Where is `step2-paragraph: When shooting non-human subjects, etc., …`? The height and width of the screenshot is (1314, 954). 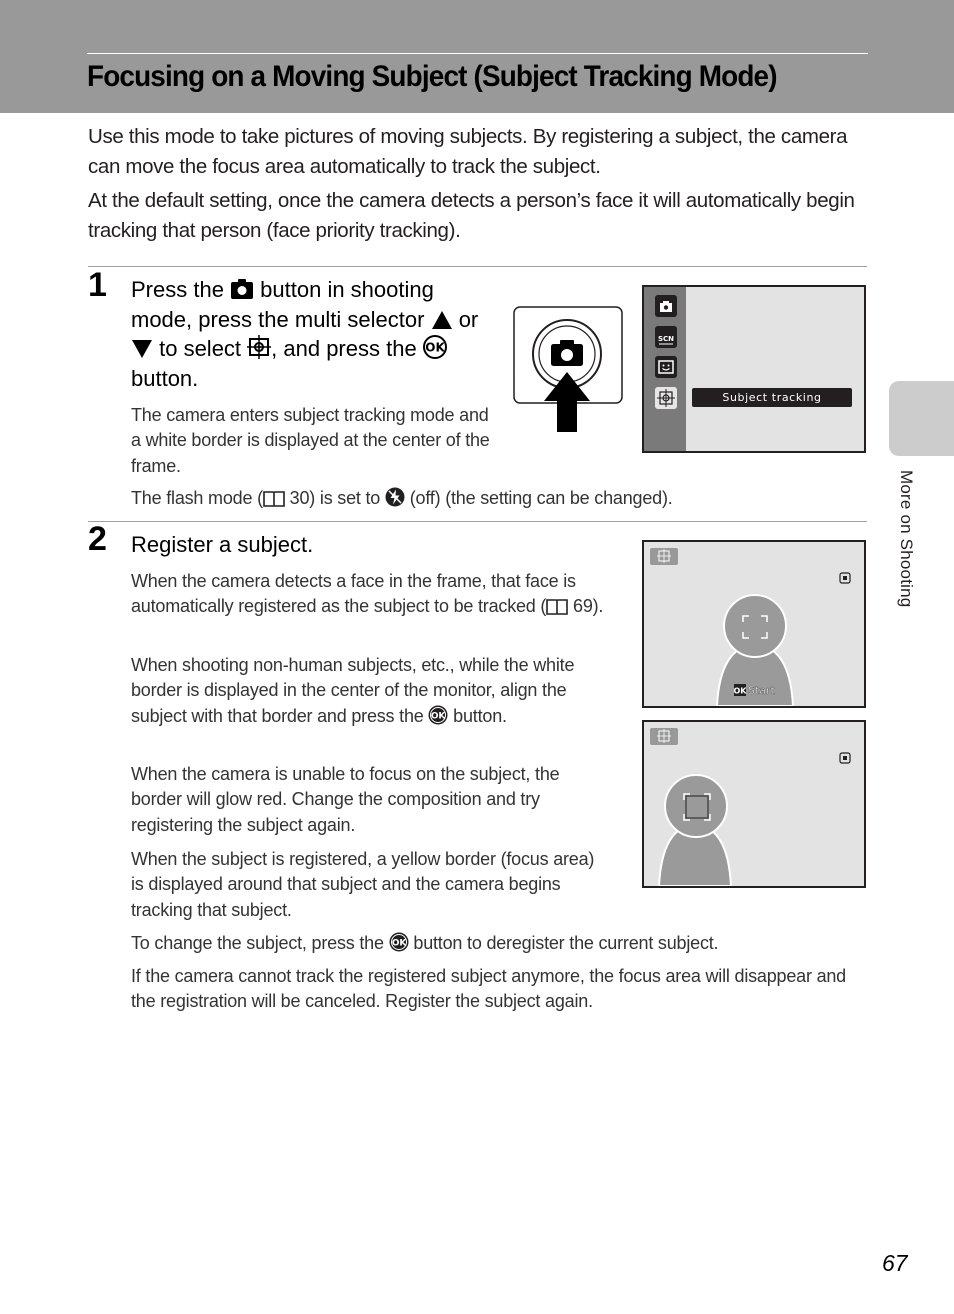 step2-paragraph: When shooting non-human subjects, etc., … is located at coordinates (366, 691).